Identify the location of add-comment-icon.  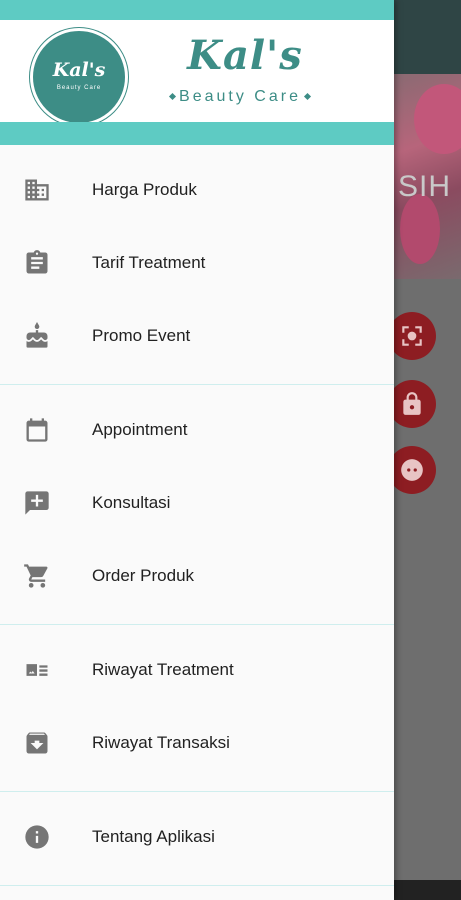
(37, 502).